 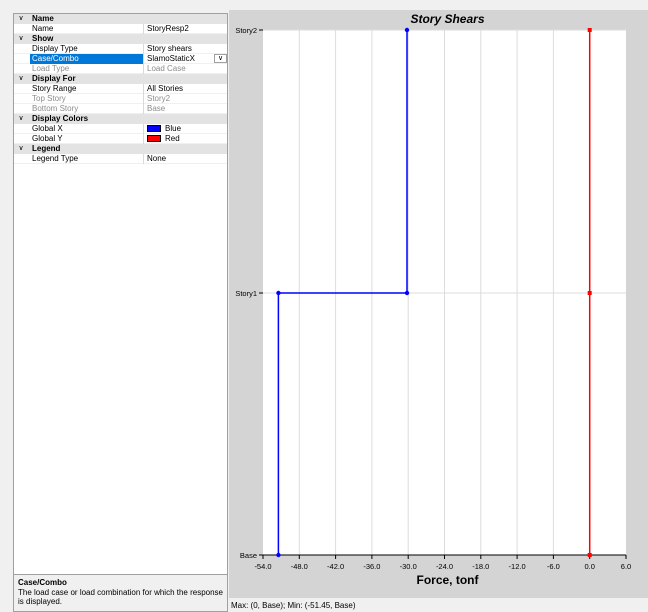 I want to click on property-value: Story2, so click(x=185, y=99).